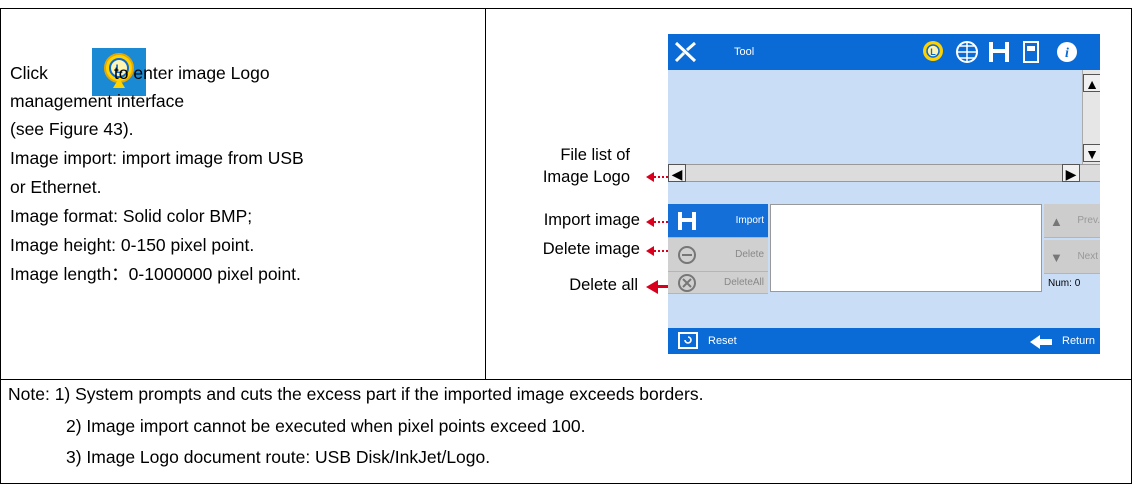  I want to click on instruction-line: or Ethernet., so click(56, 187).